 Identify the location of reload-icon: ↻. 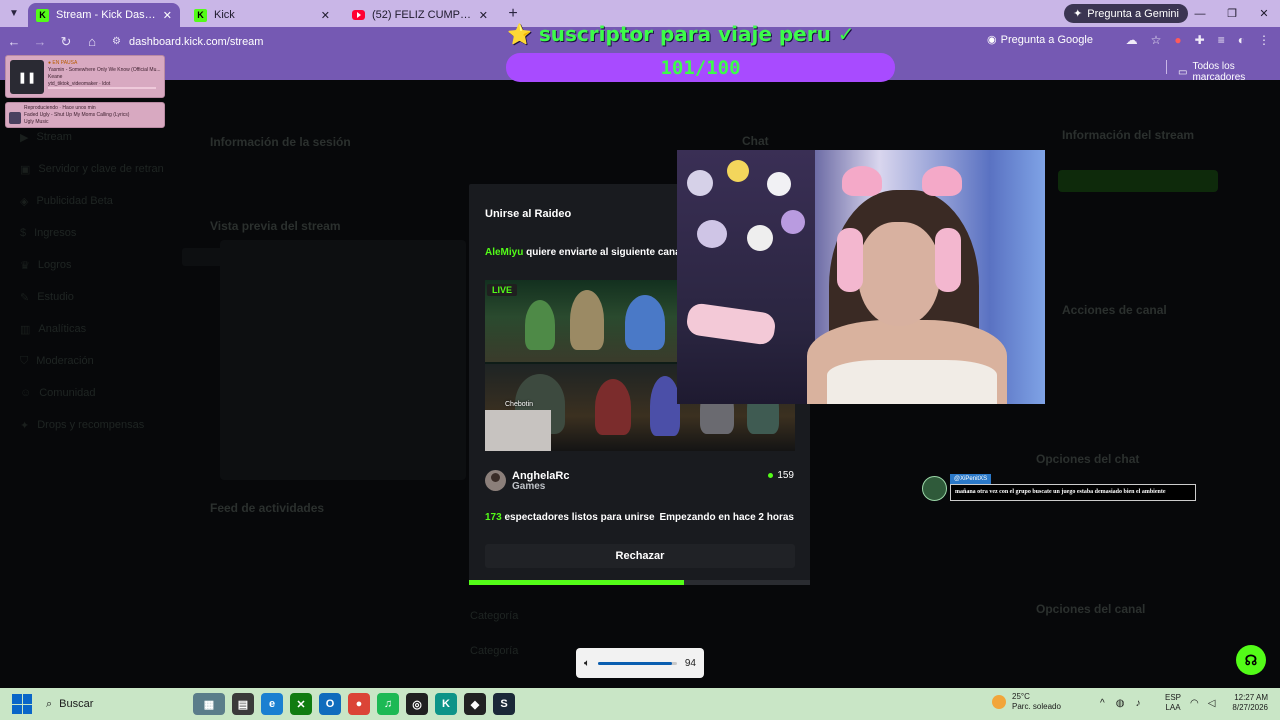
(66, 42).